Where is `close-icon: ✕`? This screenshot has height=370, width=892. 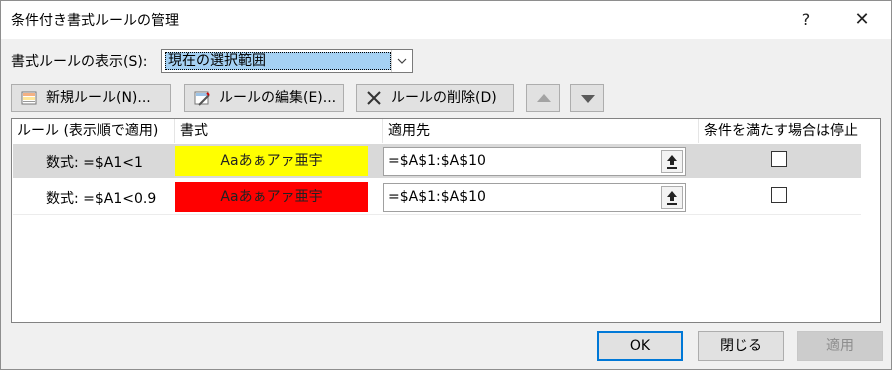 close-icon: ✕ is located at coordinates (862, 20).